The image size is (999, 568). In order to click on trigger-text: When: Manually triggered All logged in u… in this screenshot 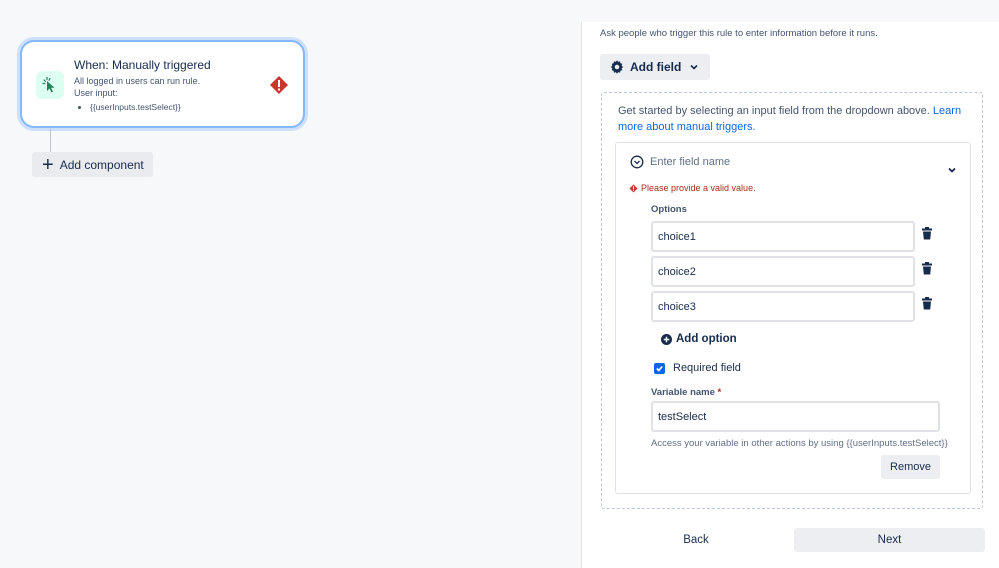, I will do `click(169, 85)`.